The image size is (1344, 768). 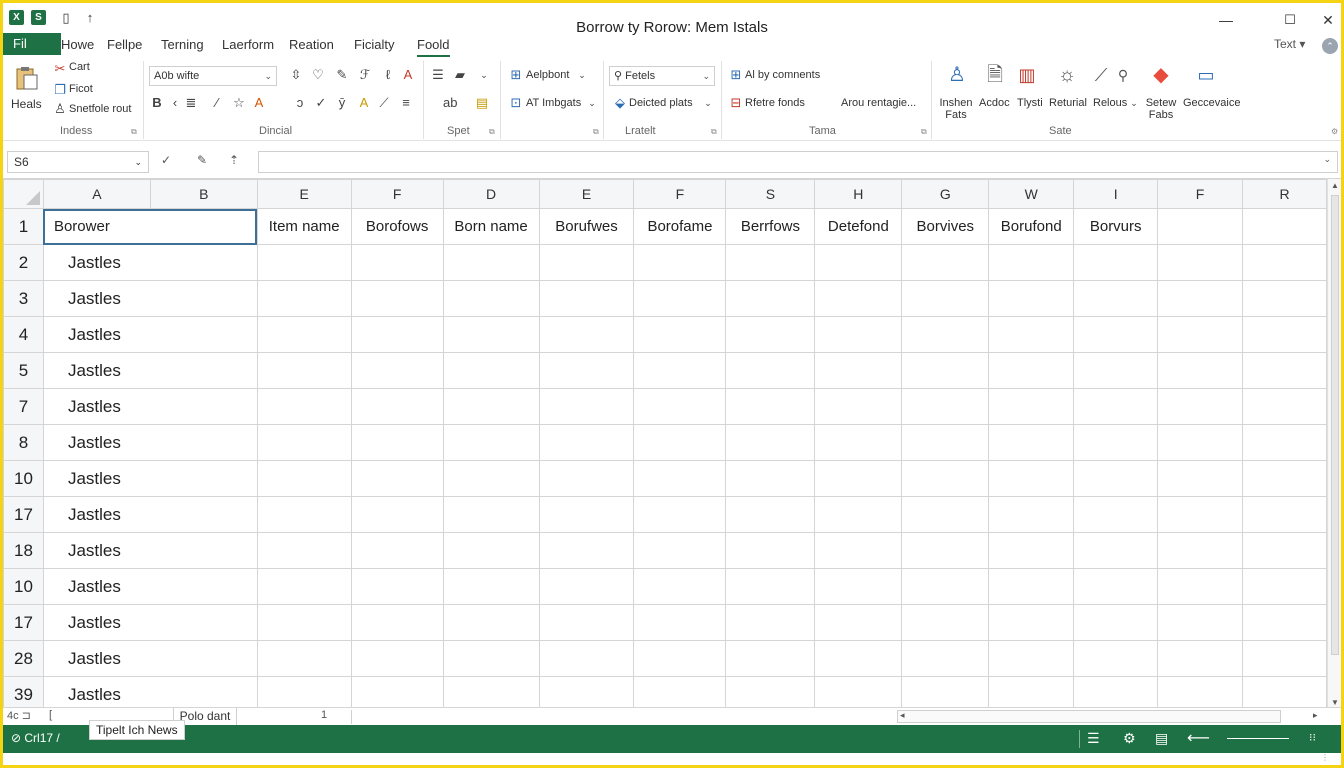 I want to click on row-header: 10, so click(x=23, y=478).